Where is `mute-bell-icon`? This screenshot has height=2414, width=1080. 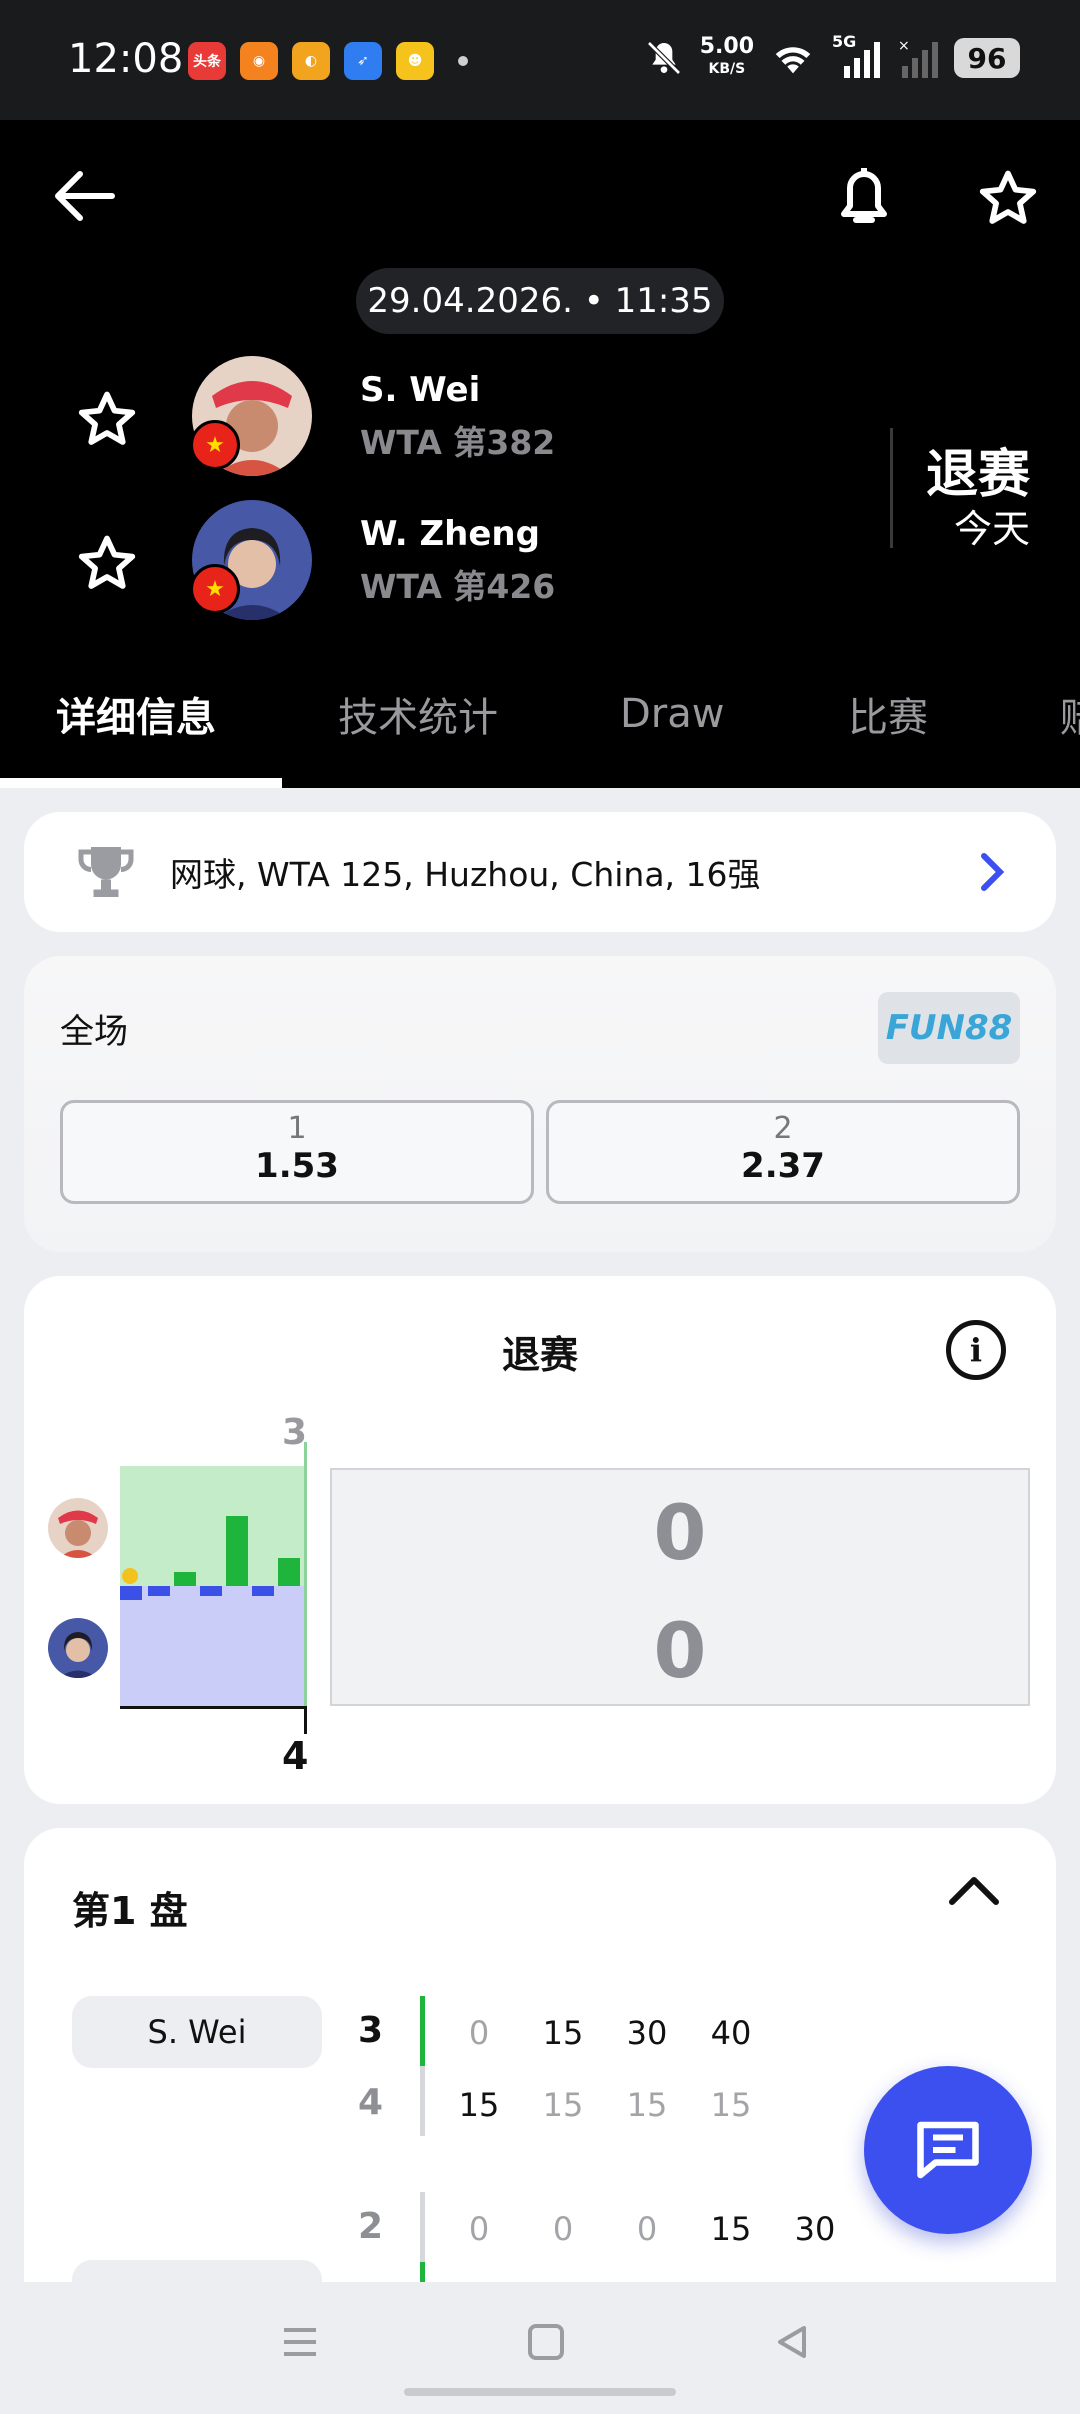
mute-bell-icon is located at coordinates (663, 58).